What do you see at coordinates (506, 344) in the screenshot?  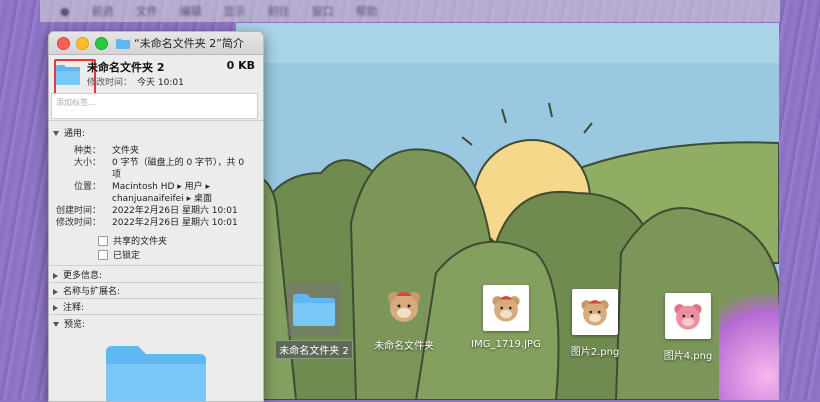 I see `file-label: IMG_1719.JPG` at bounding box center [506, 344].